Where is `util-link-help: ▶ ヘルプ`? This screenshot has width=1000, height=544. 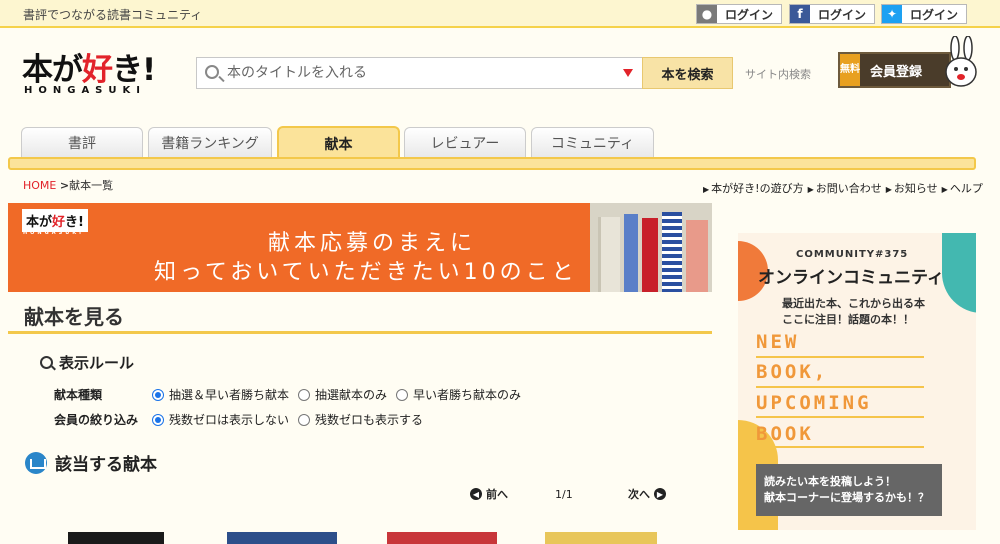 util-link-help: ▶ ヘルプ is located at coordinates (962, 188).